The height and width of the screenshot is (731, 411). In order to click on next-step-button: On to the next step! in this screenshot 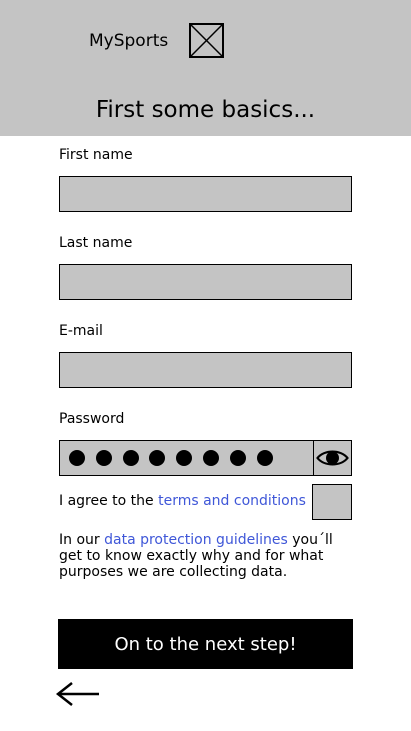, I will do `click(205, 644)`.